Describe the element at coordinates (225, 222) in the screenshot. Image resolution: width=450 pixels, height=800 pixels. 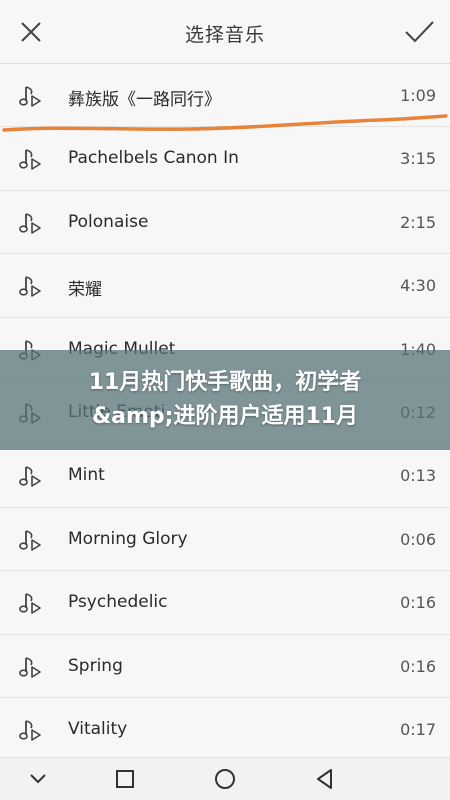
I see `list-item: Polonaise 2:15` at that location.